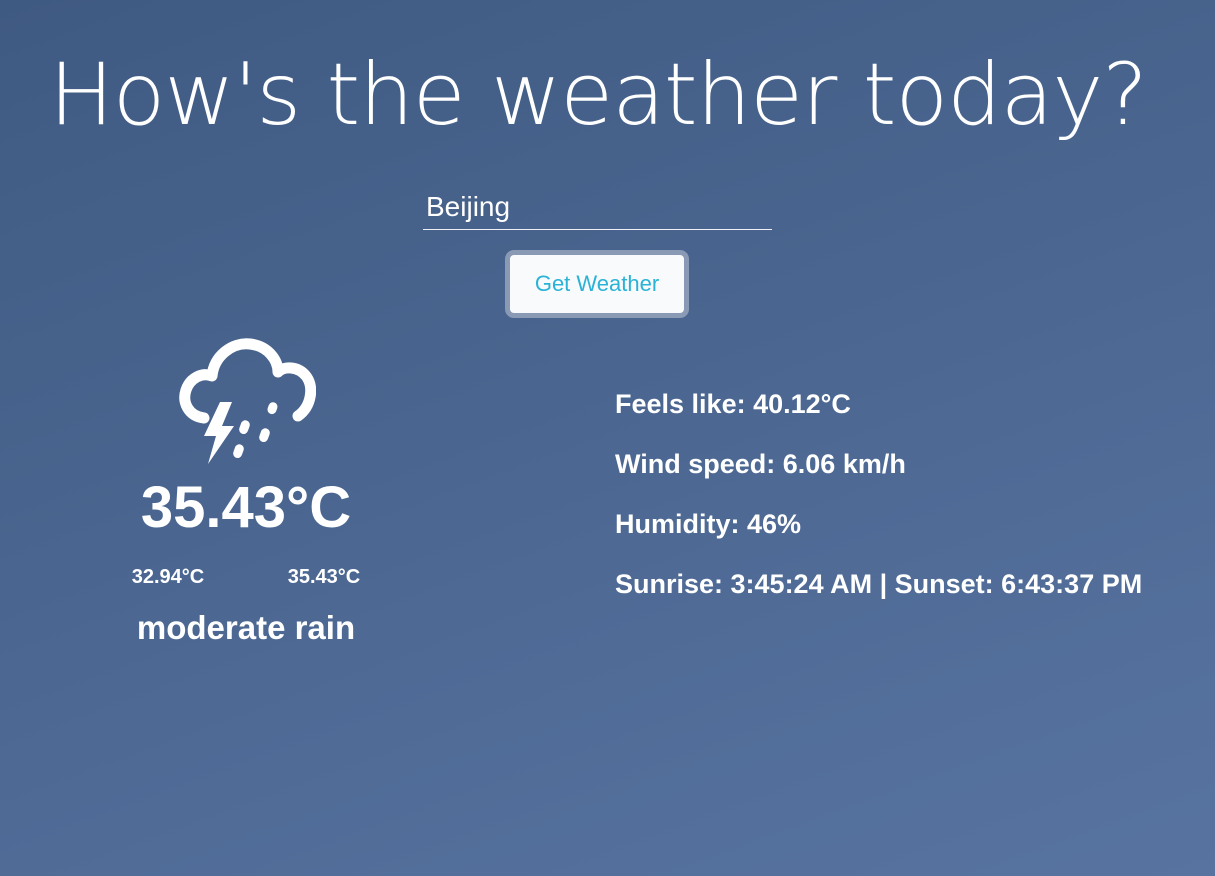 The height and width of the screenshot is (876, 1215). I want to click on page-title: How's the weather today?, so click(598, 95).